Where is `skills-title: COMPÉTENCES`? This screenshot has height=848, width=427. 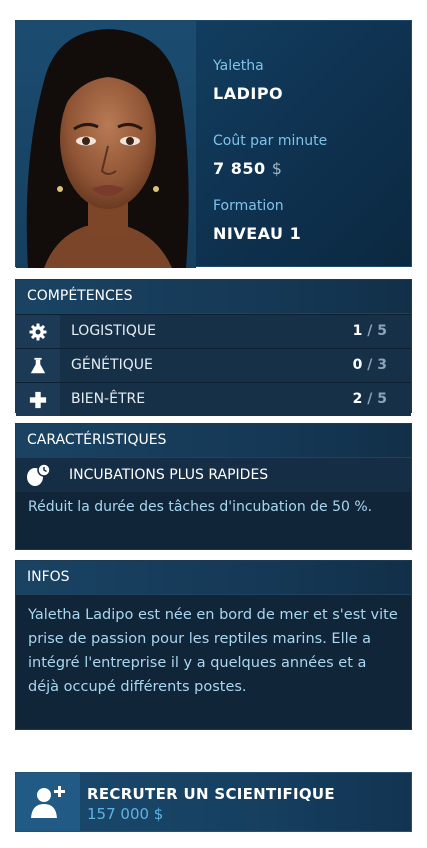
skills-title: COMPÉTENCES is located at coordinates (213, 297).